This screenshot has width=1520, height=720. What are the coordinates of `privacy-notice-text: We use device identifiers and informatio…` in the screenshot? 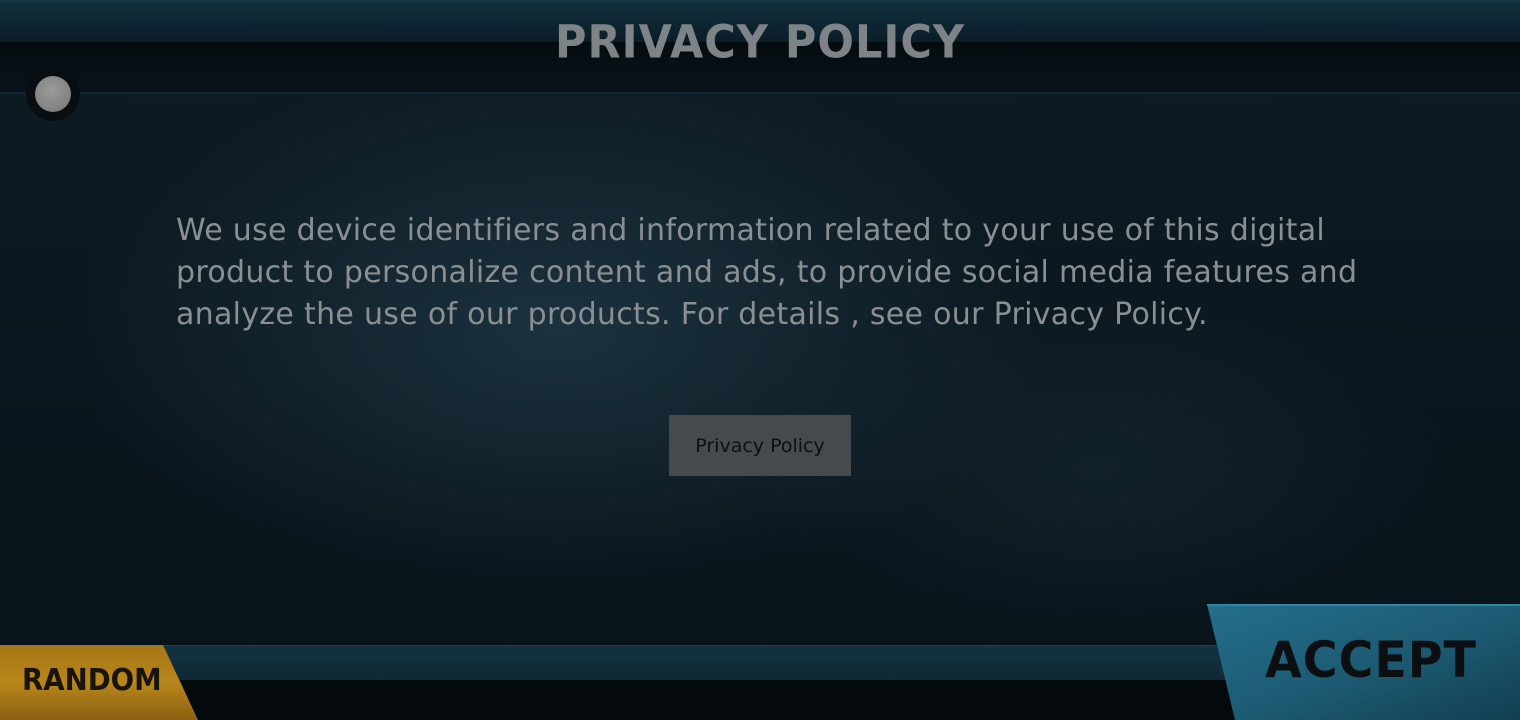 It's located at (767, 272).